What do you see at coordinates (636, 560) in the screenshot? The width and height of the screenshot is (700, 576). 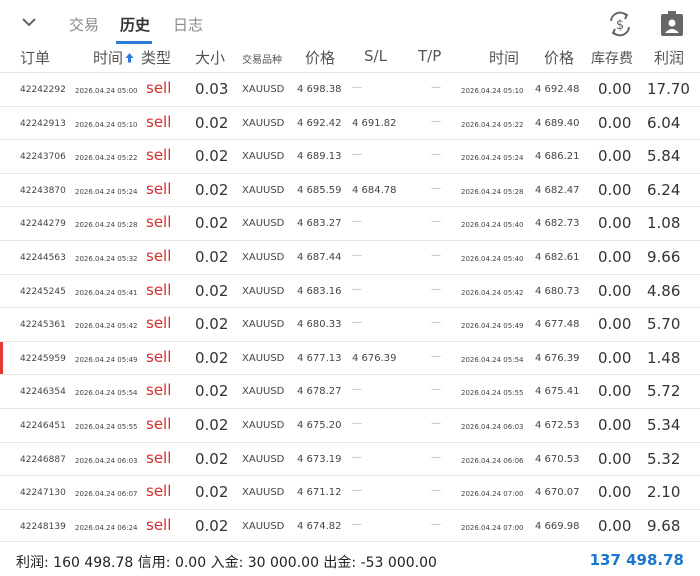 I see `balance-total: 137 498.78` at bounding box center [636, 560].